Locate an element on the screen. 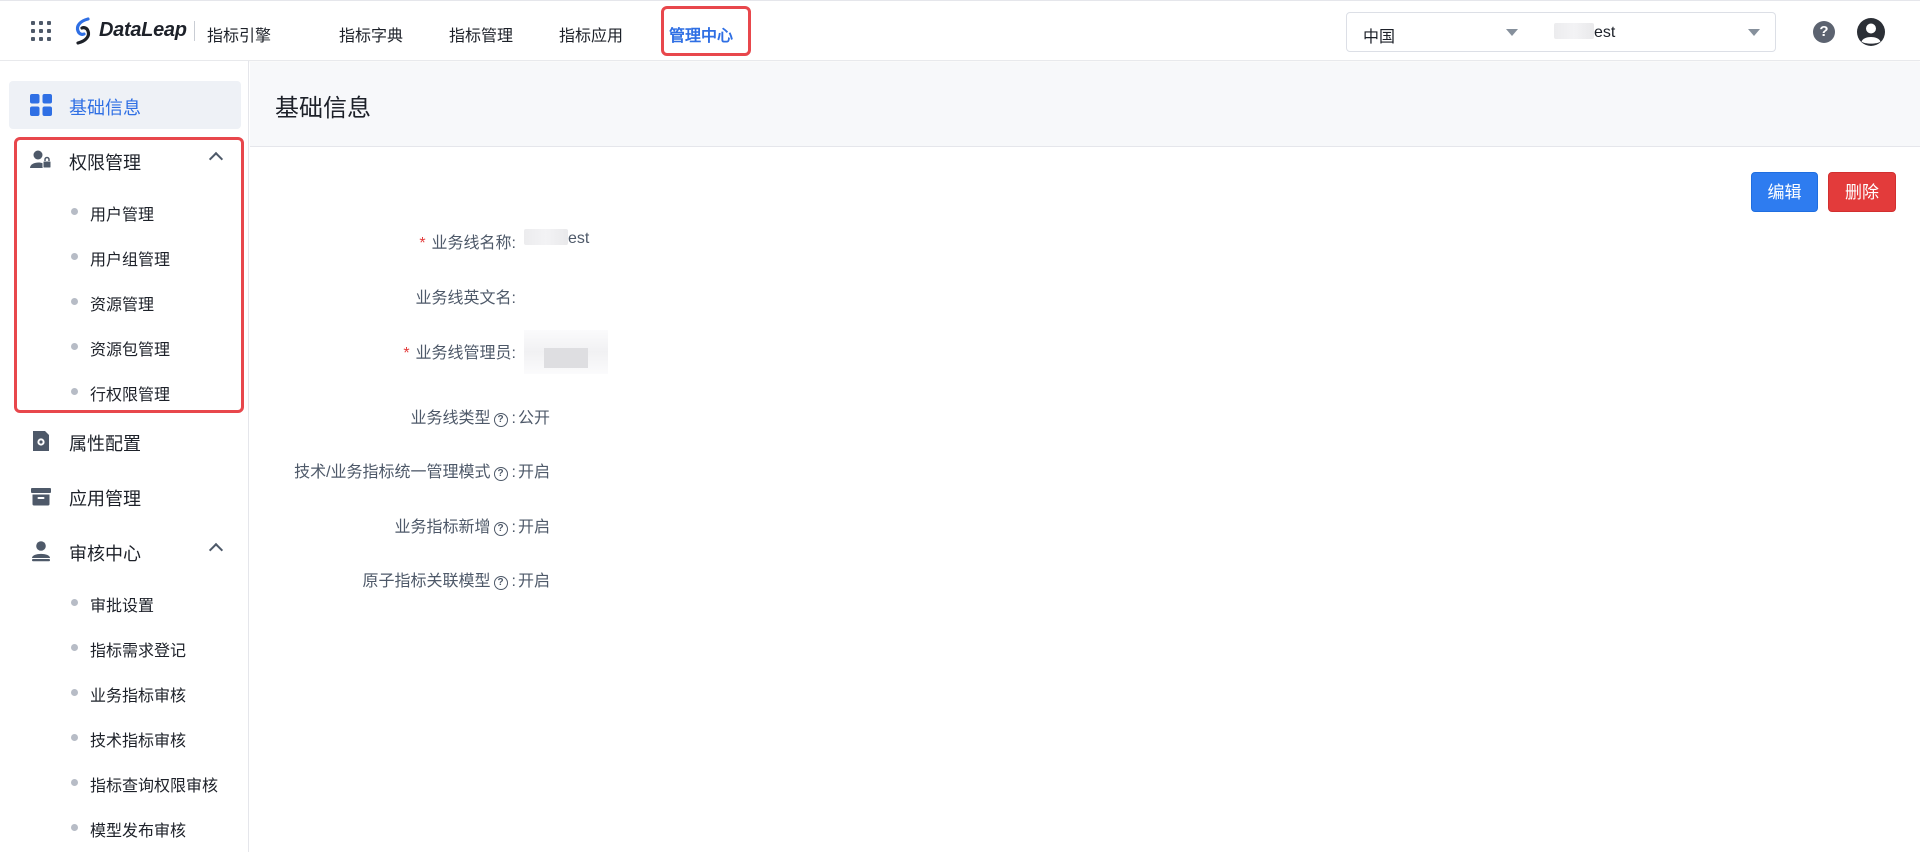  archive-box-icon is located at coordinates (41, 497).